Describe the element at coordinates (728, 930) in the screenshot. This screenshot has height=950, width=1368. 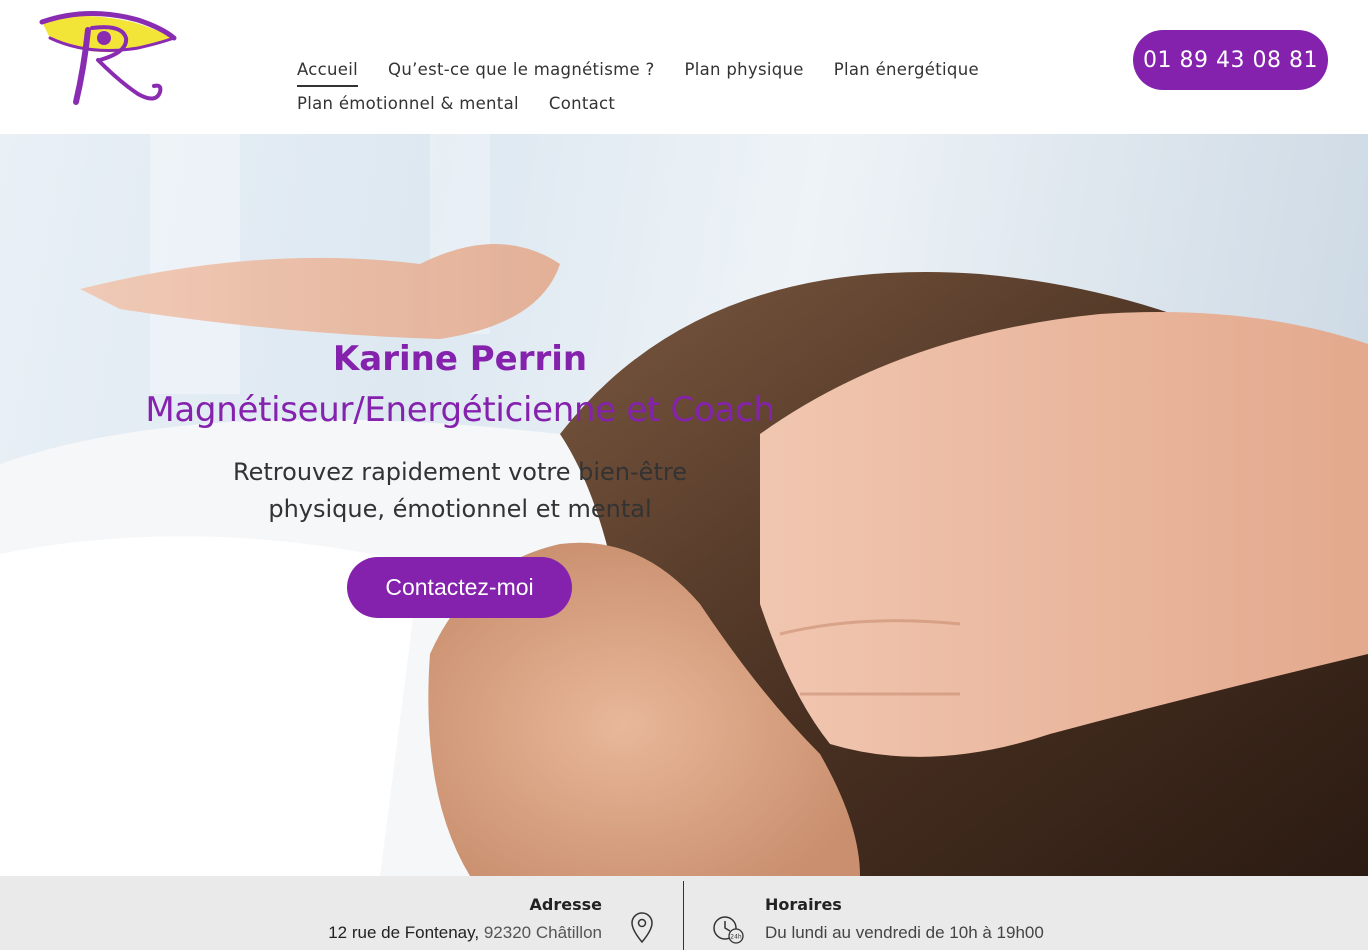
I see `clock-24h-icon: 24h` at that location.